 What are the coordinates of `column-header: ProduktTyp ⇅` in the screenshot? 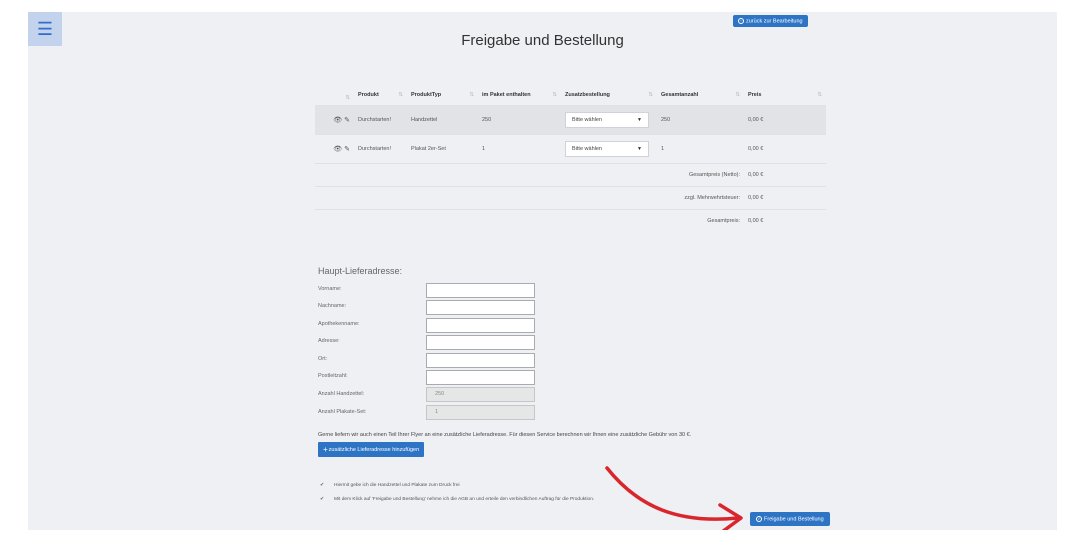 It's located at (442, 95).